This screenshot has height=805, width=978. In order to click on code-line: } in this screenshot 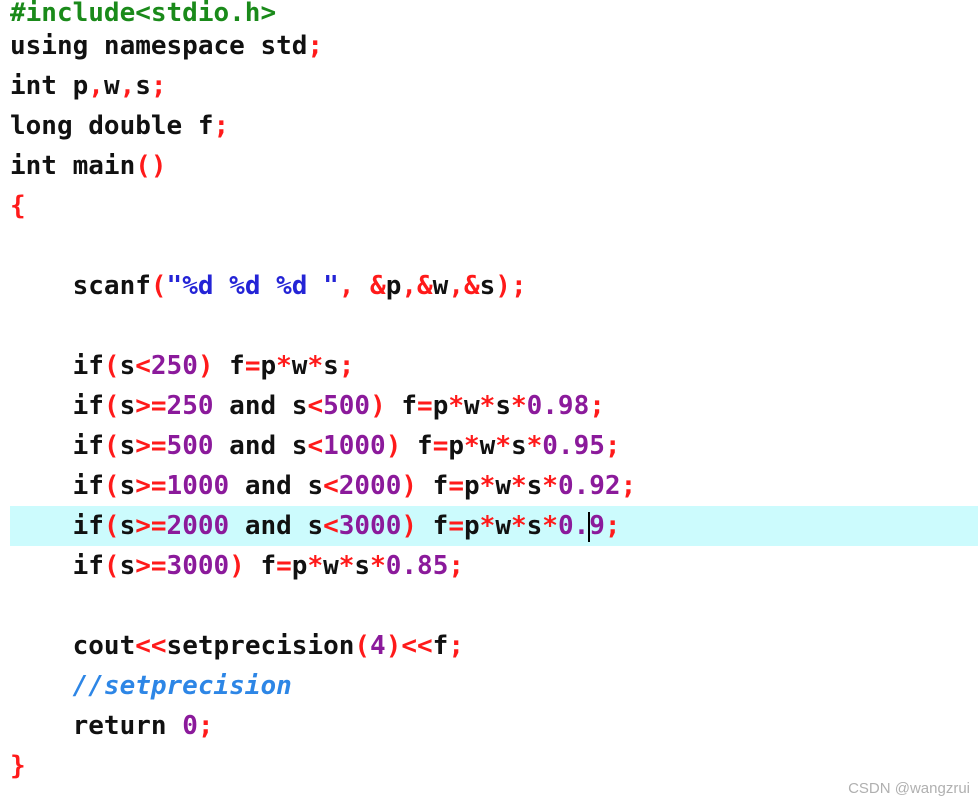, I will do `click(494, 766)`.